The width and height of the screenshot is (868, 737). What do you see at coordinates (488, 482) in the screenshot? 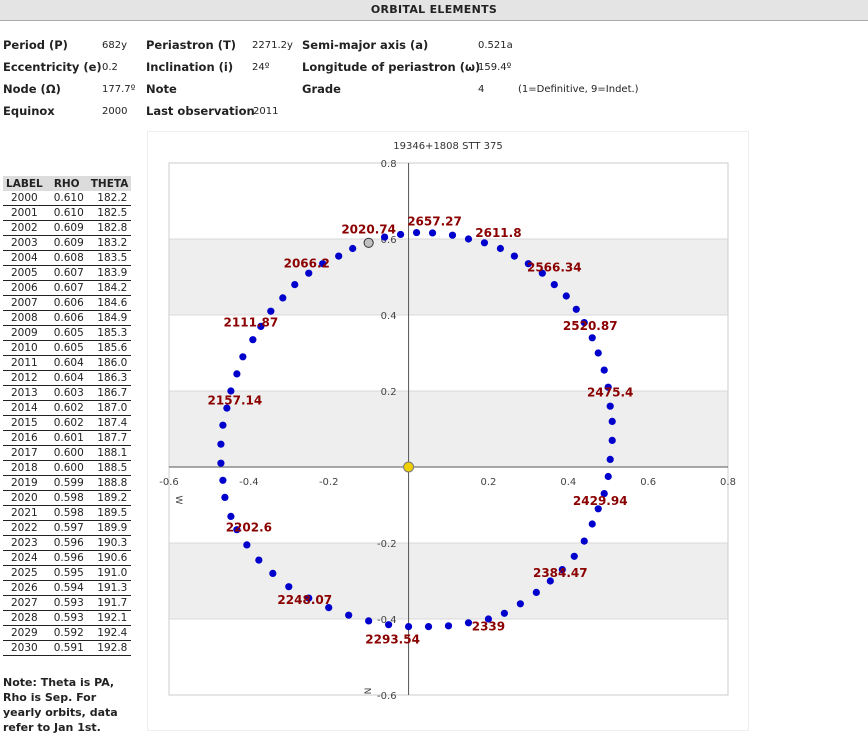
I see `x-tick-label: 0.2` at bounding box center [488, 482].